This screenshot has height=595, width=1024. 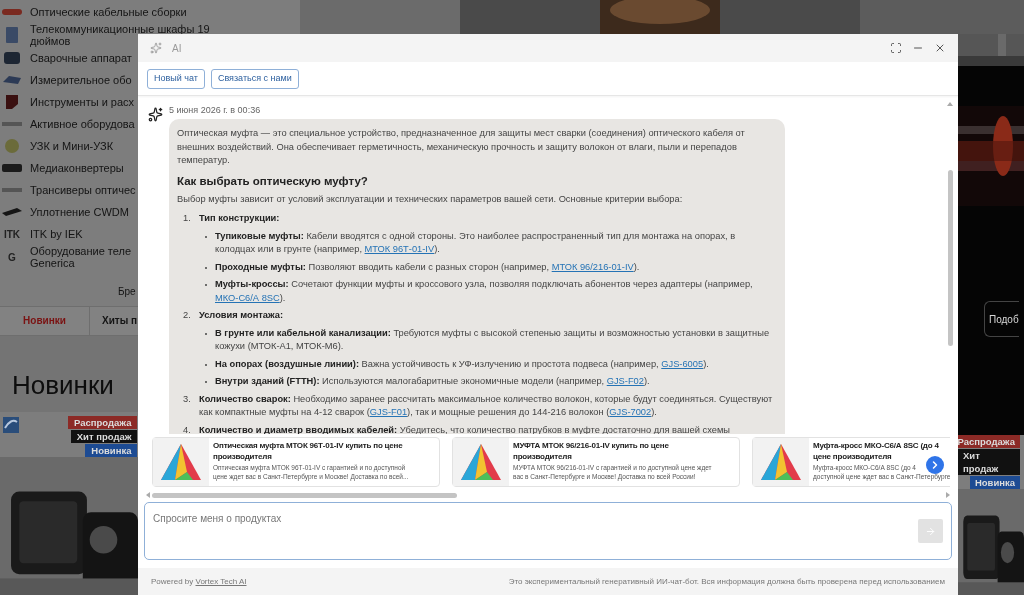 What do you see at coordinates (241, 315) in the screenshot?
I see `list-item-text: Условия монтажа:` at bounding box center [241, 315].